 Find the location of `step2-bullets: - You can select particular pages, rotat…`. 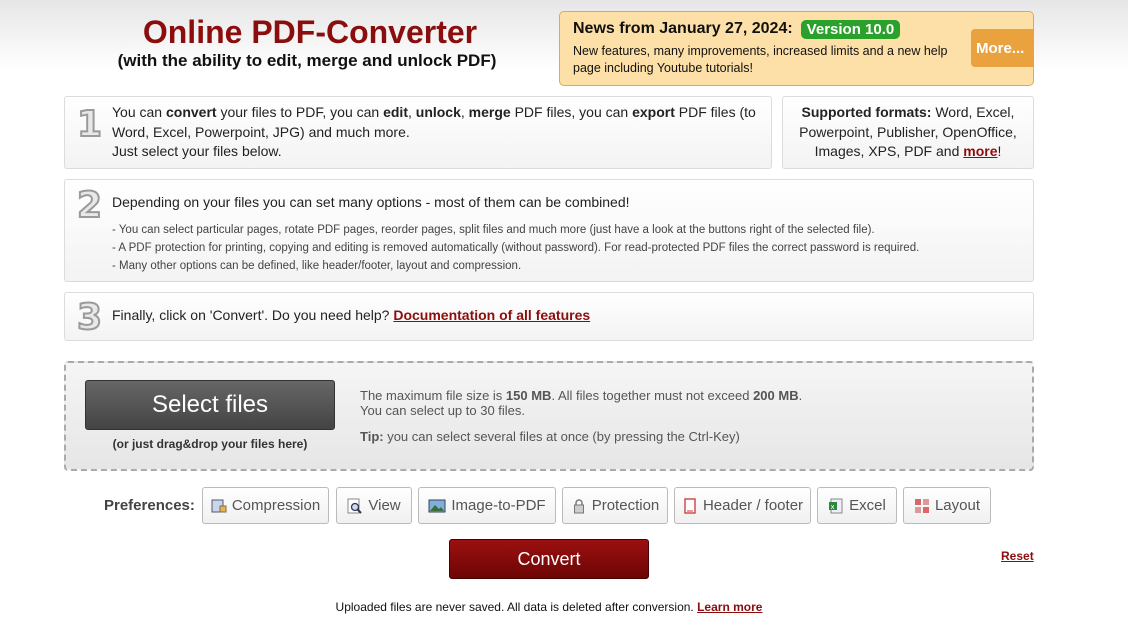

step2-bullets: - You can select particular pages, rotat… is located at coordinates (569, 248).